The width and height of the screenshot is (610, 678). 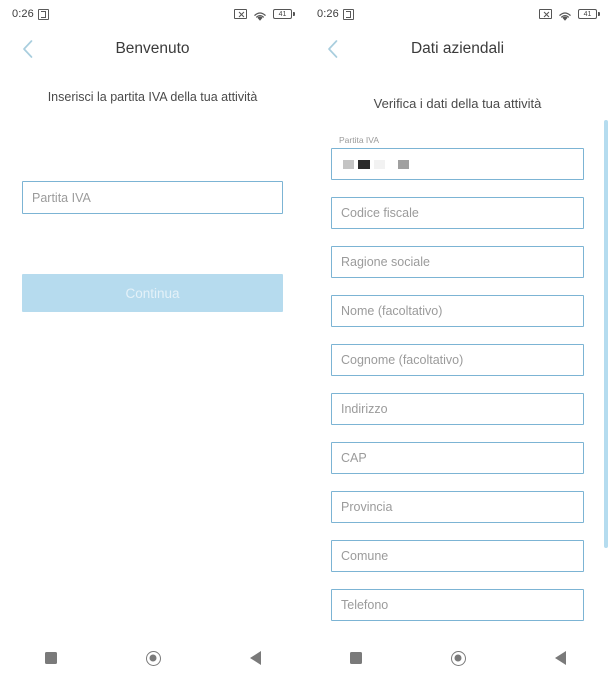 I want to click on vertical-scrollbar, so click(x=606, y=334).